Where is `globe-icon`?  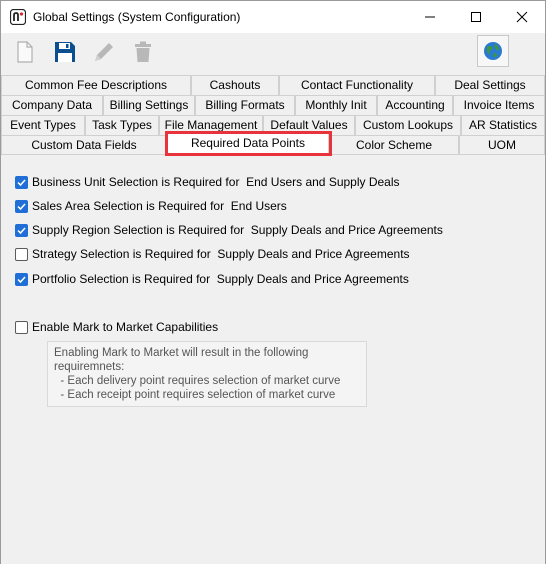
globe-icon is located at coordinates (493, 51).